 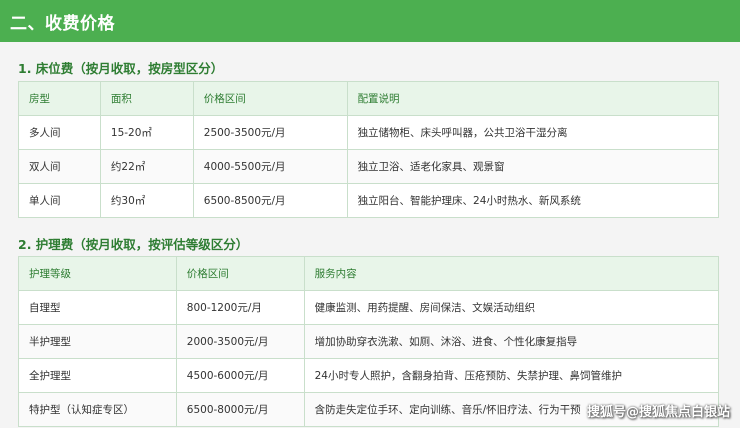 I want to click on cell-price: 6500-8000元/月, so click(x=240, y=409).